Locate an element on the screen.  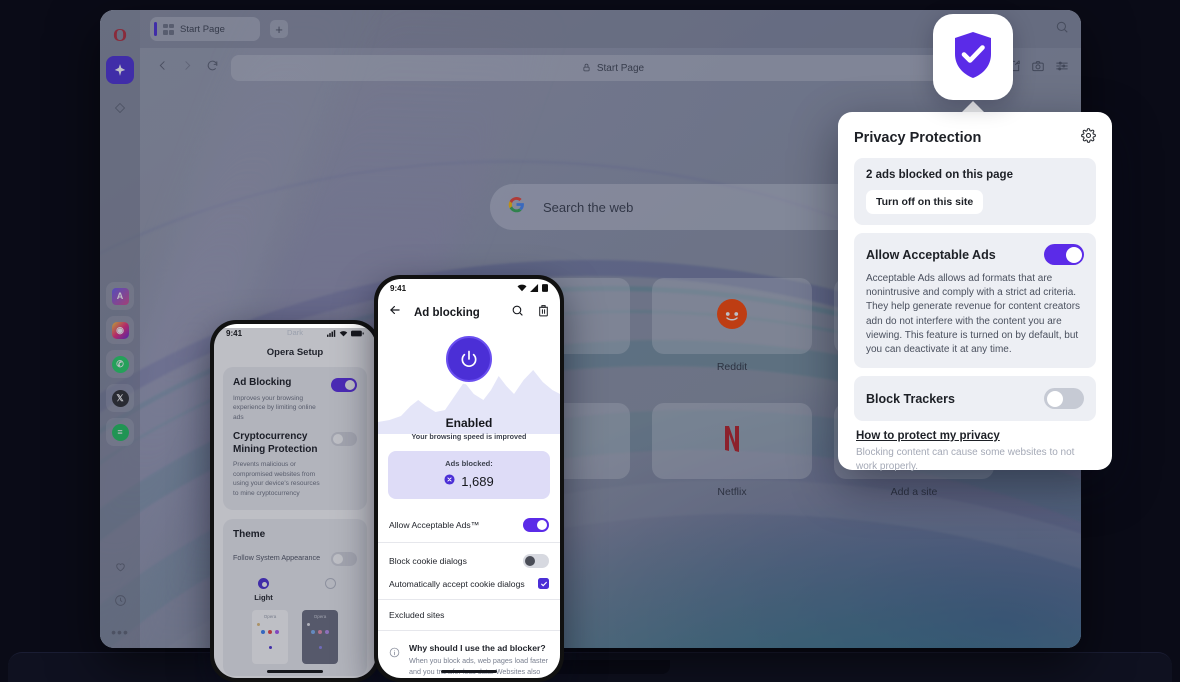
row-auto-accept-cookies: Automatically accept cookie dialogs is located at coordinates (469, 586).